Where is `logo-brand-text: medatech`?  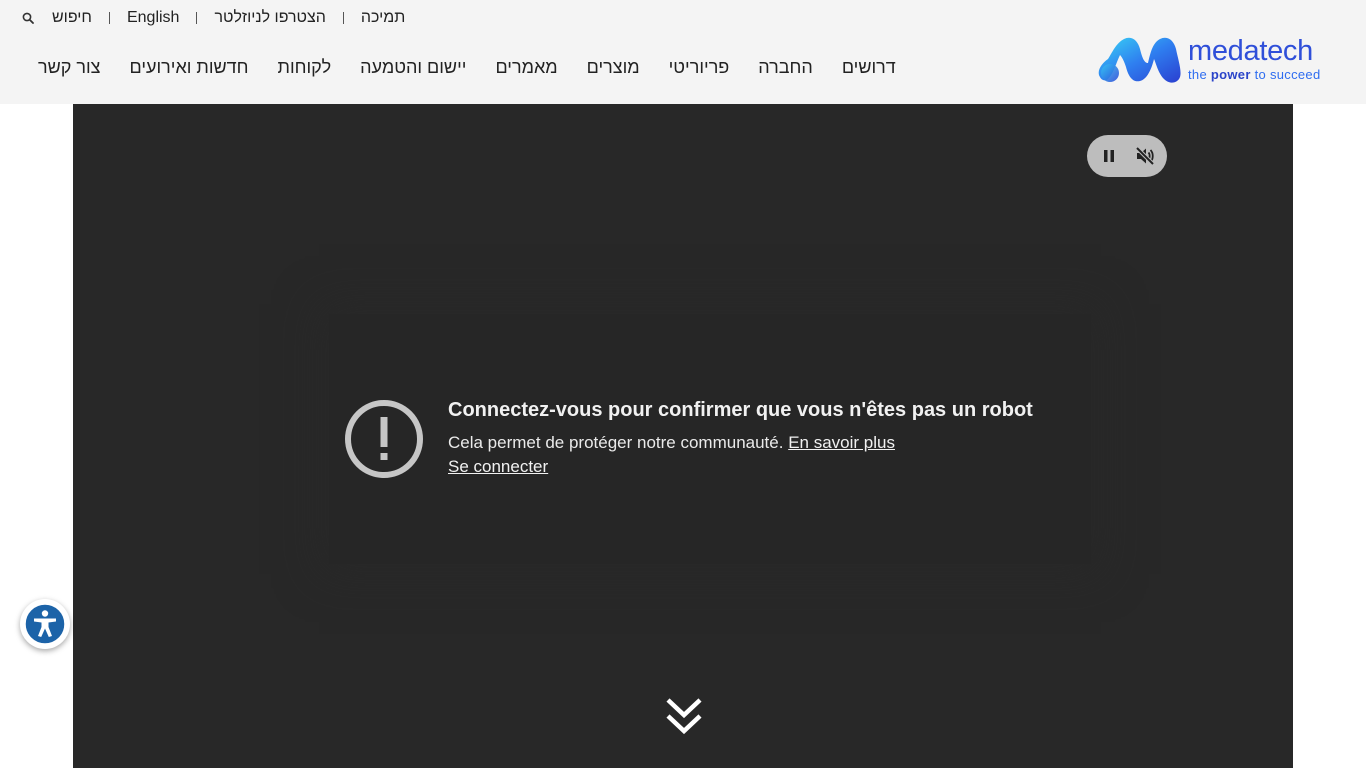 logo-brand-text: medatech is located at coordinates (1250, 51).